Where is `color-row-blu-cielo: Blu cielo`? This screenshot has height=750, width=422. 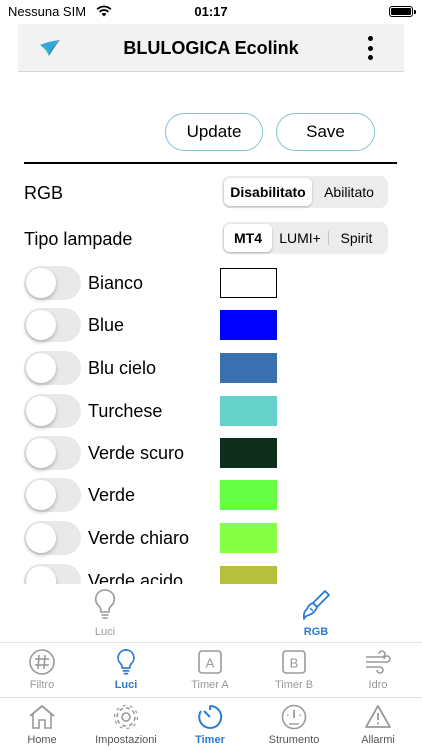
color-row-blu-cielo: Blu cielo is located at coordinates (211, 368).